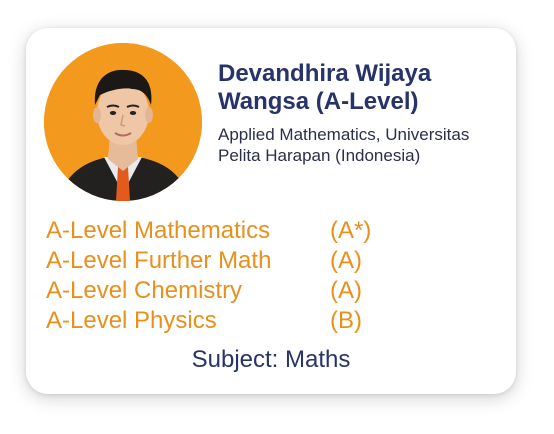 This screenshot has height=434, width=554. I want to click on result-row: A-Level Further Math (A), so click(266, 261).